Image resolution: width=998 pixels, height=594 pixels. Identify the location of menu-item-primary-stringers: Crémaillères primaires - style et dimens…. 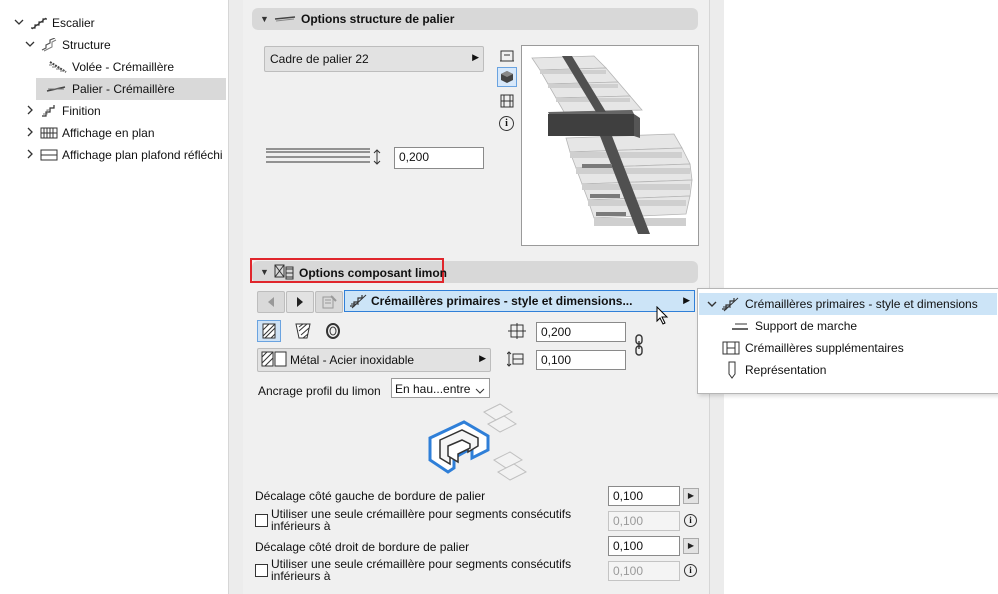
(848, 304).